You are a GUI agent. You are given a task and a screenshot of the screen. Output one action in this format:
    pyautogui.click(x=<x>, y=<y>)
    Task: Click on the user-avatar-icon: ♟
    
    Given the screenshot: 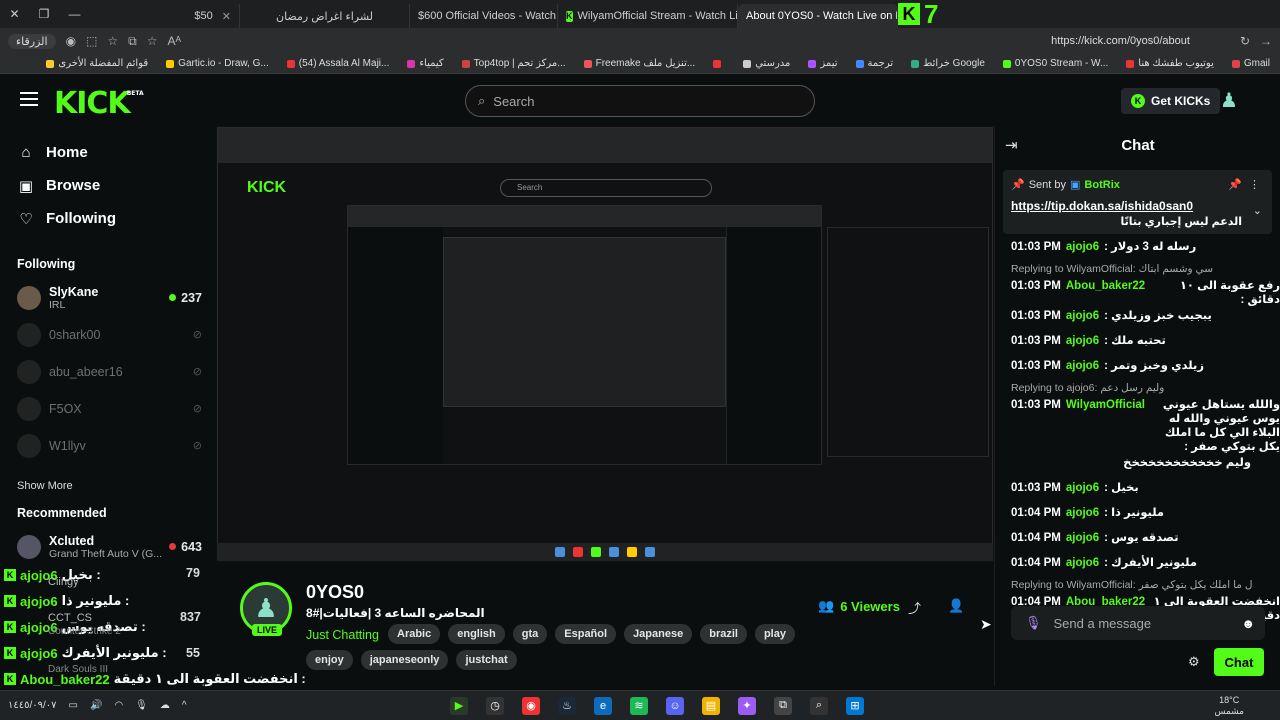 What is the action you would take?
    pyautogui.click(x=1231, y=101)
    